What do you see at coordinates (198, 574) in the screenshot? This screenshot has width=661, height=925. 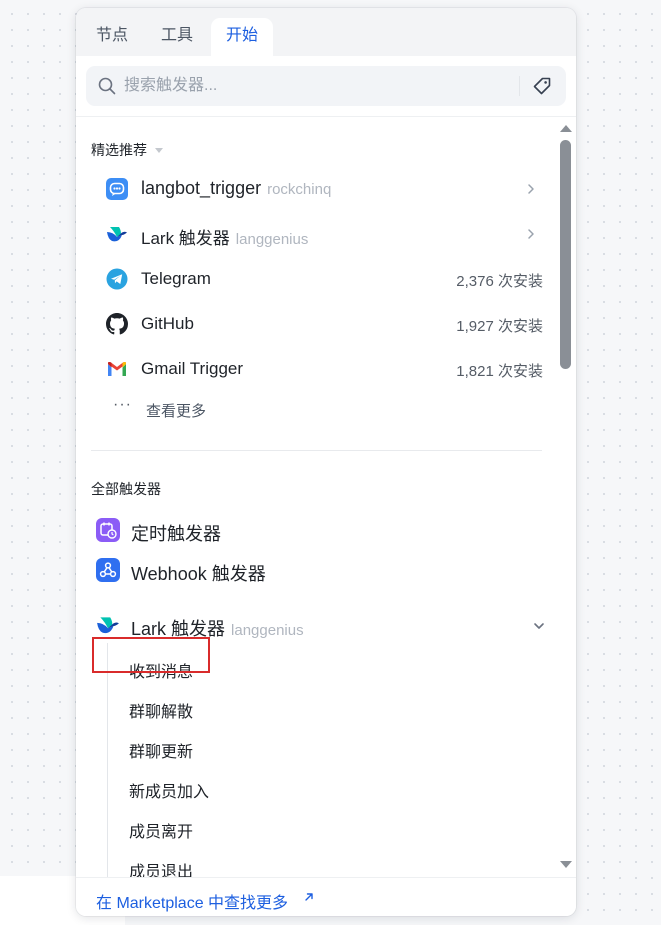 I see `trigger-item-label: Webhook 触发器` at bounding box center [198, 574].